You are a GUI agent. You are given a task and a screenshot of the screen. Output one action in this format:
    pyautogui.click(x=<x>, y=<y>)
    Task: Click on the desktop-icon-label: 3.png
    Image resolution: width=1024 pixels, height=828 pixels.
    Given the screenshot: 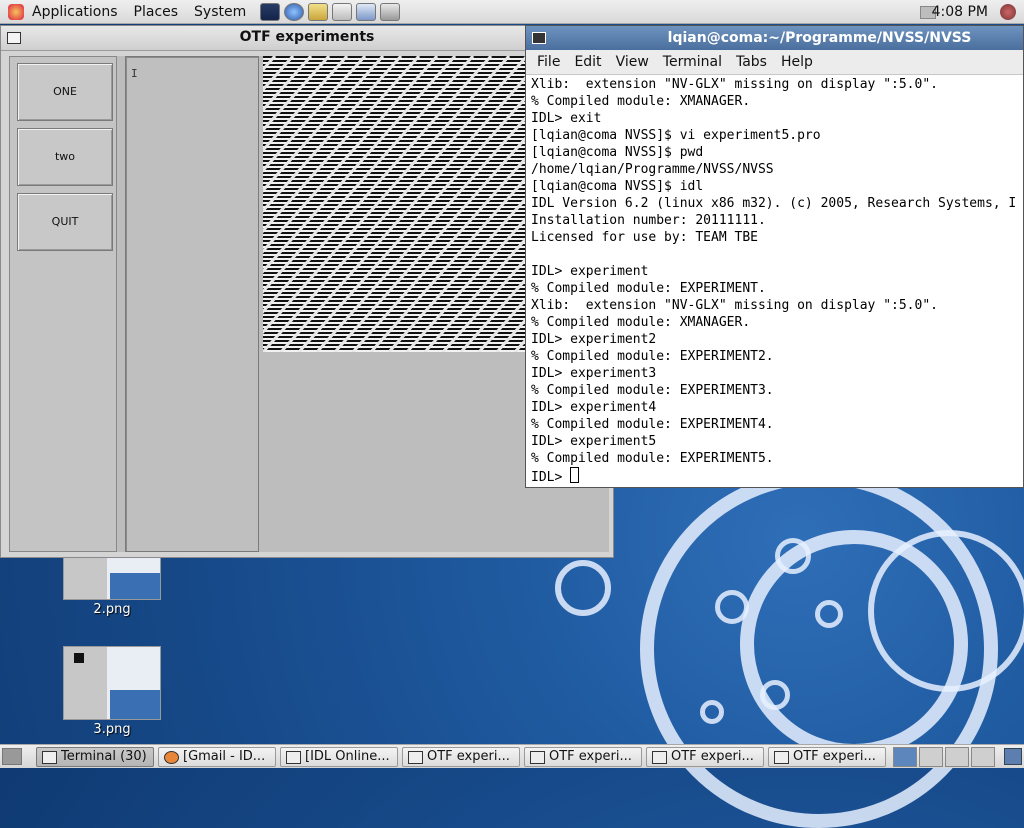 What is the action you would take?
    pyautogui.click(x=112, y=729)
    